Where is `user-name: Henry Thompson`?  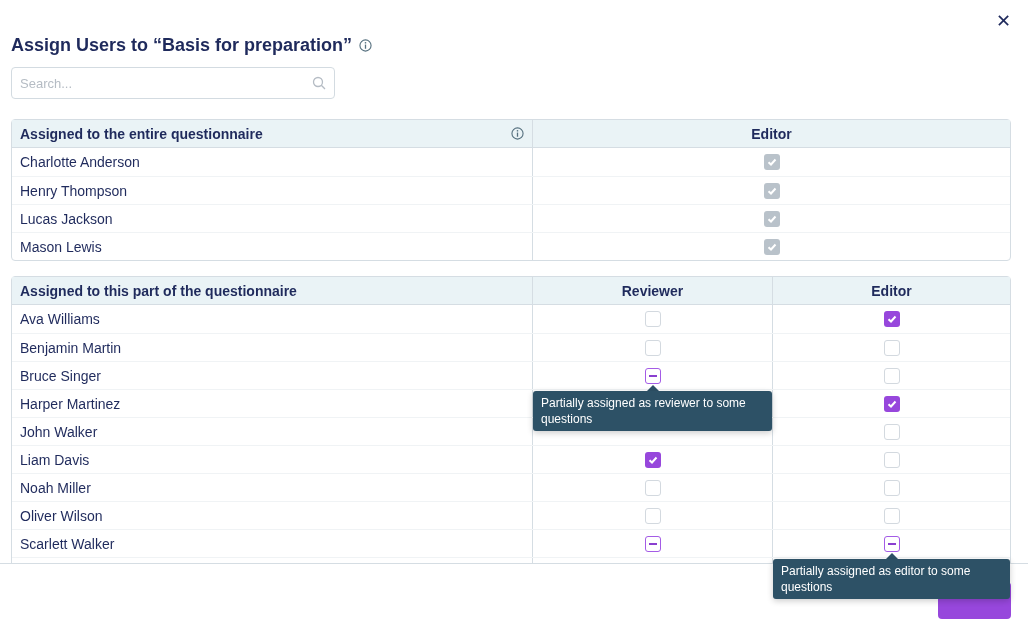
user-name: Henry Thompson is located at coordinates (74, 190).